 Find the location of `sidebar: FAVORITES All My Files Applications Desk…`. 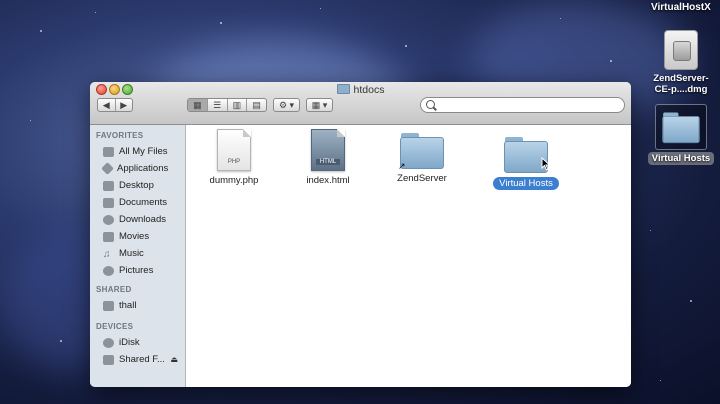

sidebar: FAVORITES All My Files Applications Desk… is located at coordinates (138, 256).